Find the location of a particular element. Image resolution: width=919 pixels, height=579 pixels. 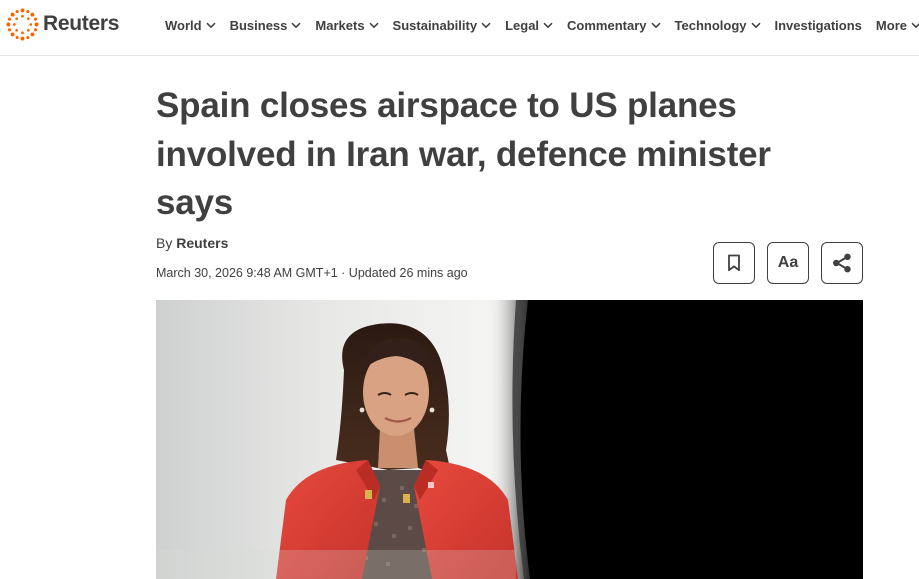

nav-item-commentary: Commentary is located at coordinates (614, 25).